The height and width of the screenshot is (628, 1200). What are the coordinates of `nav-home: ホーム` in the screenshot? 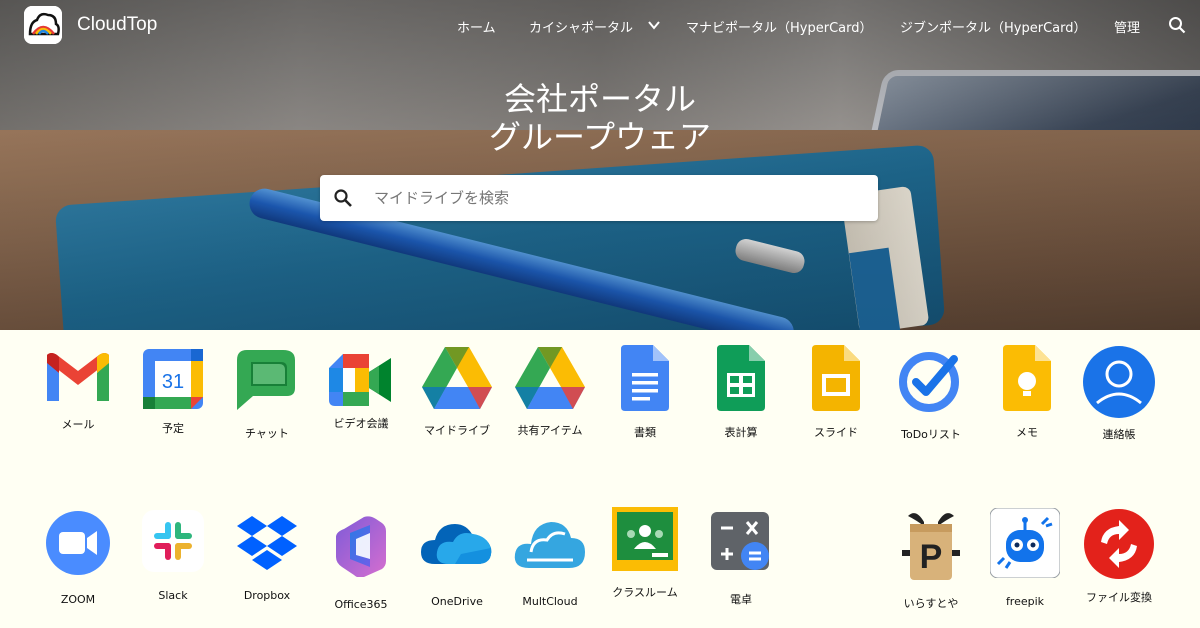 It's located at (476, 26).